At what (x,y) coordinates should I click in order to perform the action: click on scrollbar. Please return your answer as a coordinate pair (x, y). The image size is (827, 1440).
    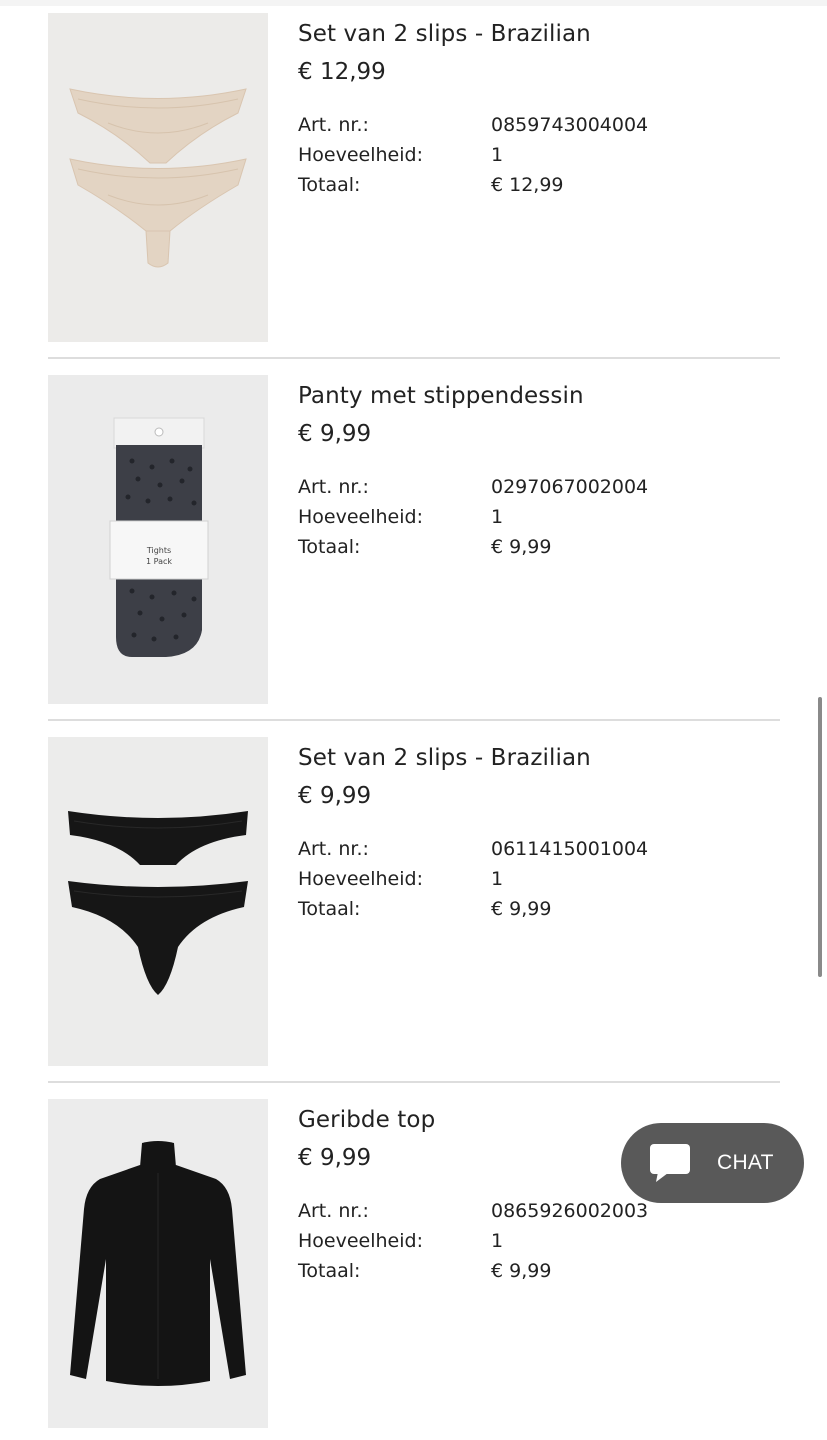
    Looking at the image, I should click on (820, 837).